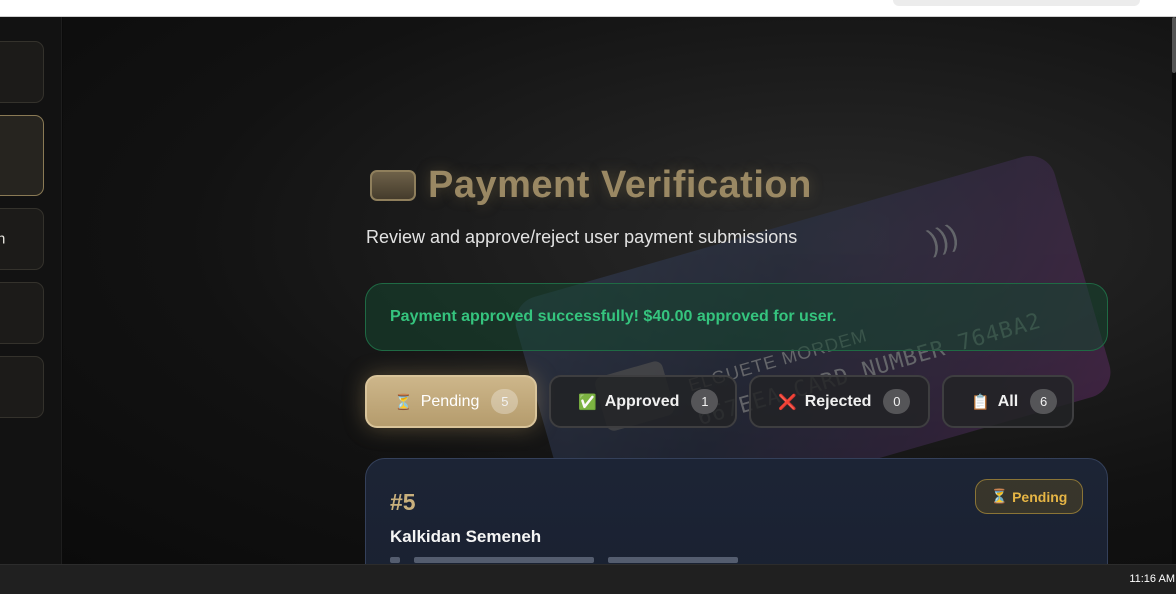 This screenshot has width=1176, height=594. Describe the element at coordinates (22, 239) in the screenshot. I see `sidebar-item-3: n` at that location.